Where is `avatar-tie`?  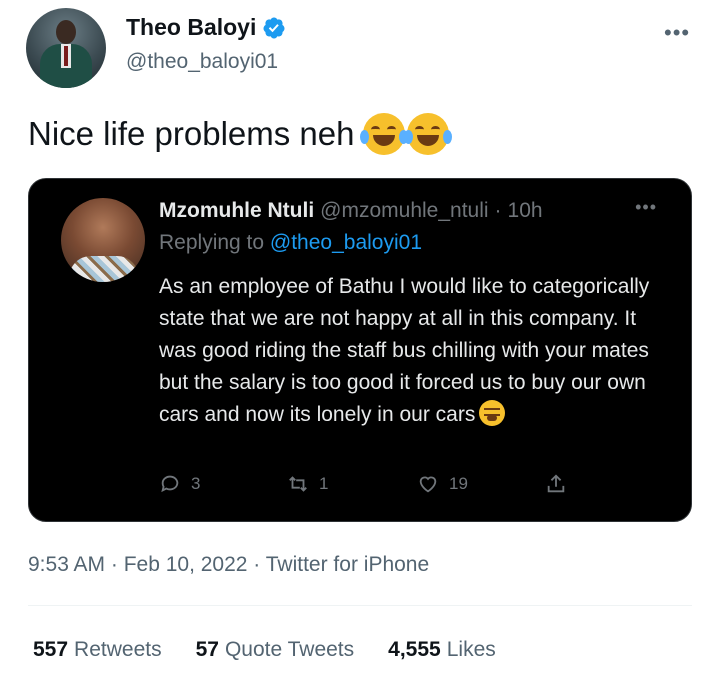 avatar-tie is located at coordinates (66, 56).